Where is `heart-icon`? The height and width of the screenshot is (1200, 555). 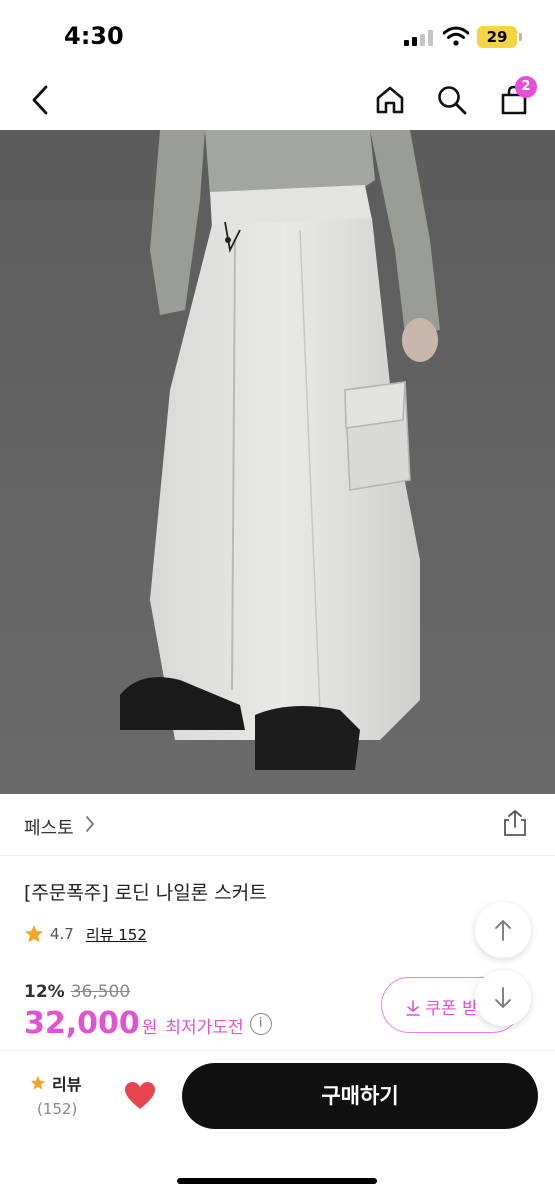
heart-icon is located at coordinates (140, 1096).